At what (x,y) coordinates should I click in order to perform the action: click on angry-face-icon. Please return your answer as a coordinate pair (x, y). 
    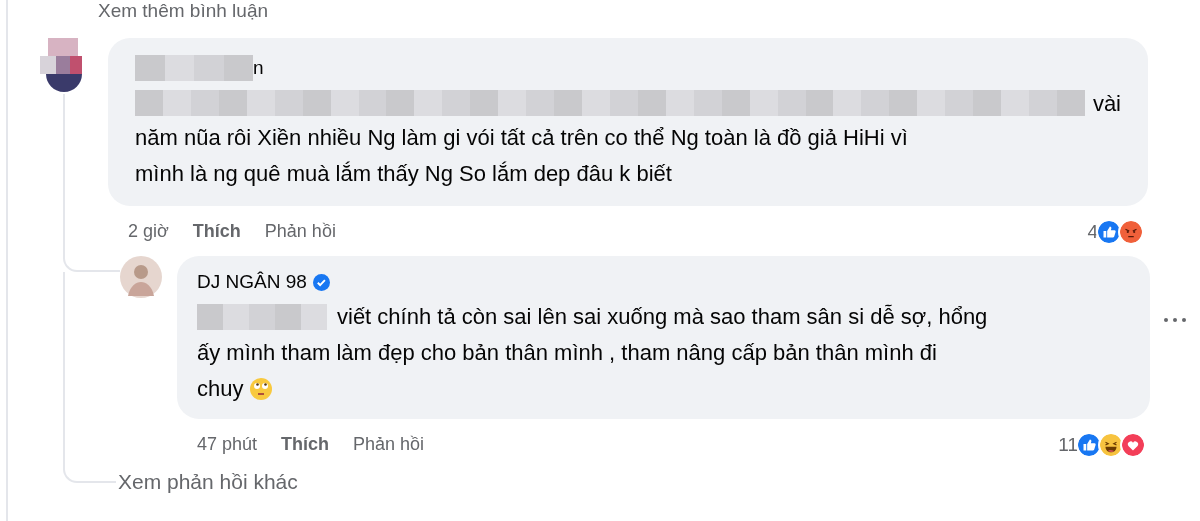
    Looking at the image, I should click on (1131, 231).